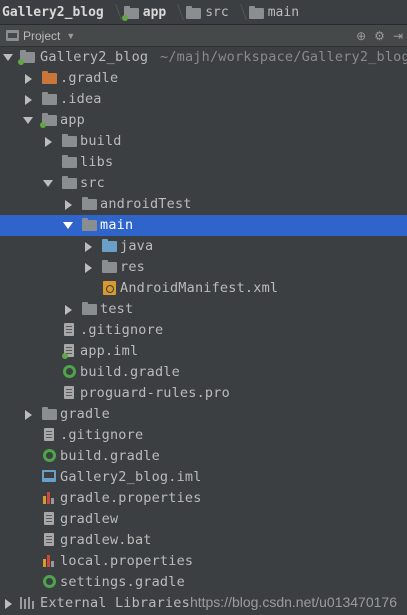  I want to click on tree-item-label: src, so click(92, 183).